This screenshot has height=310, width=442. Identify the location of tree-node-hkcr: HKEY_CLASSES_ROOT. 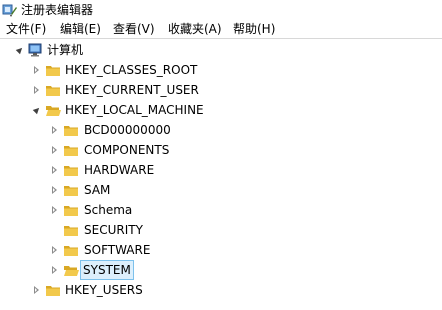
(120, 70).